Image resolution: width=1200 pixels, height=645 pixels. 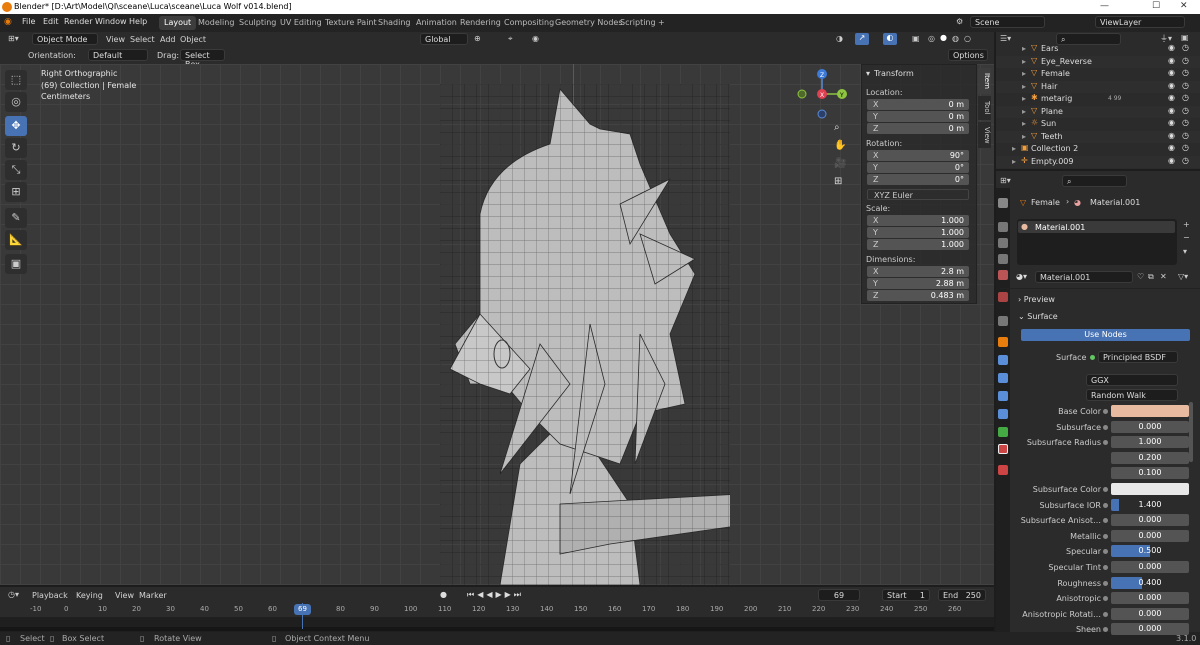 What do you see at coordinates (16, 148) in the screenshot?
I see `rotate-tool-icon: ↻` at bounding box center [16, 148].